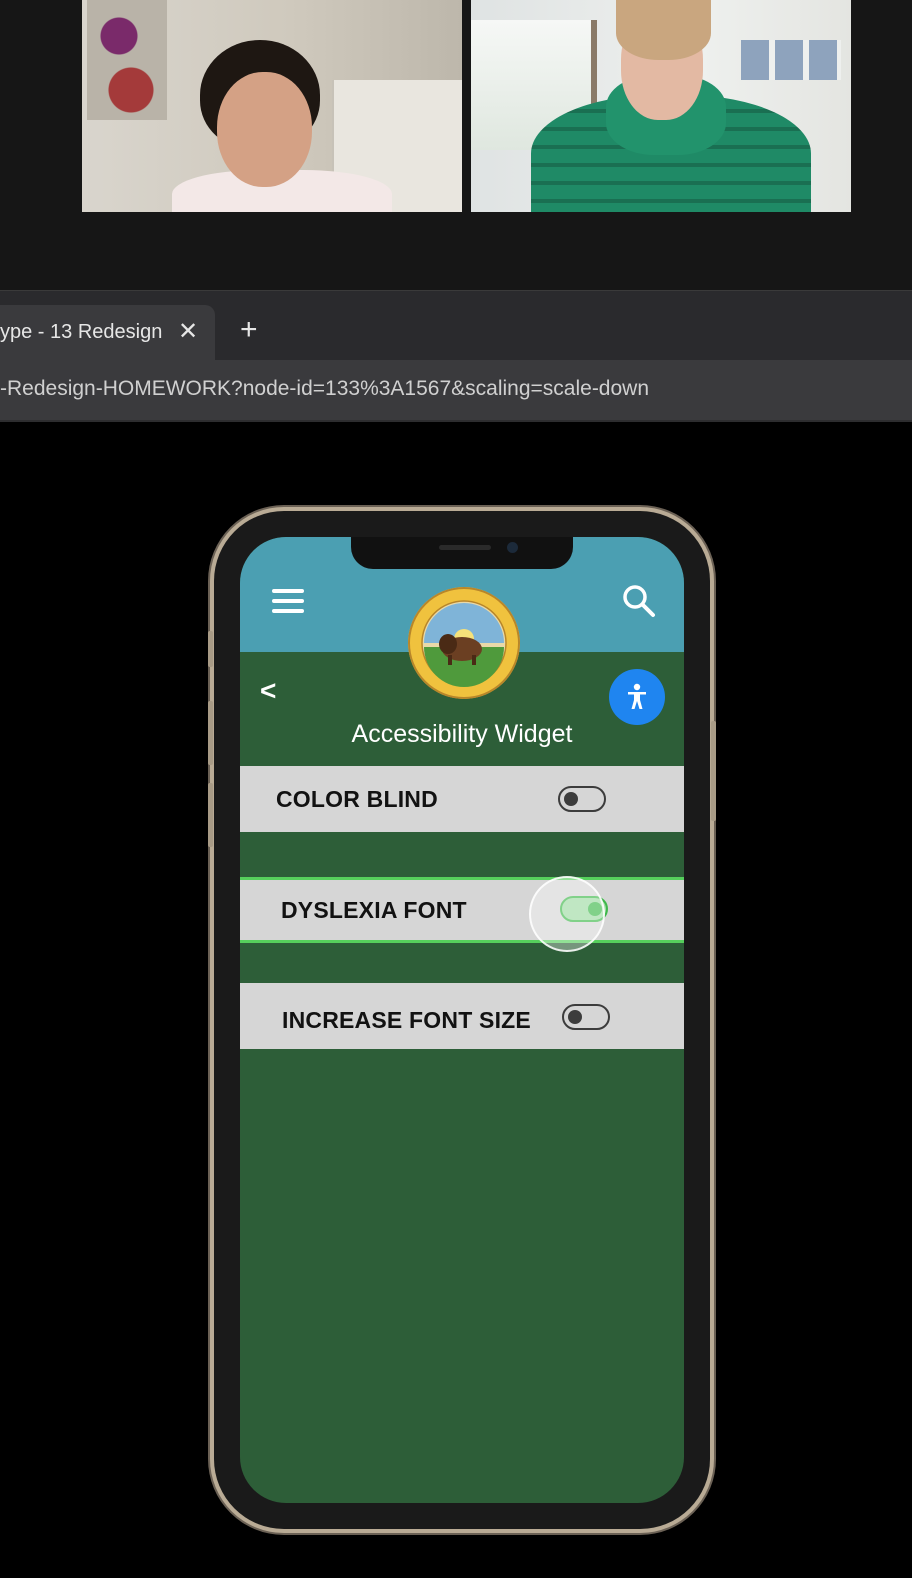  I want to click on touch-indicator, so click(567, 914).